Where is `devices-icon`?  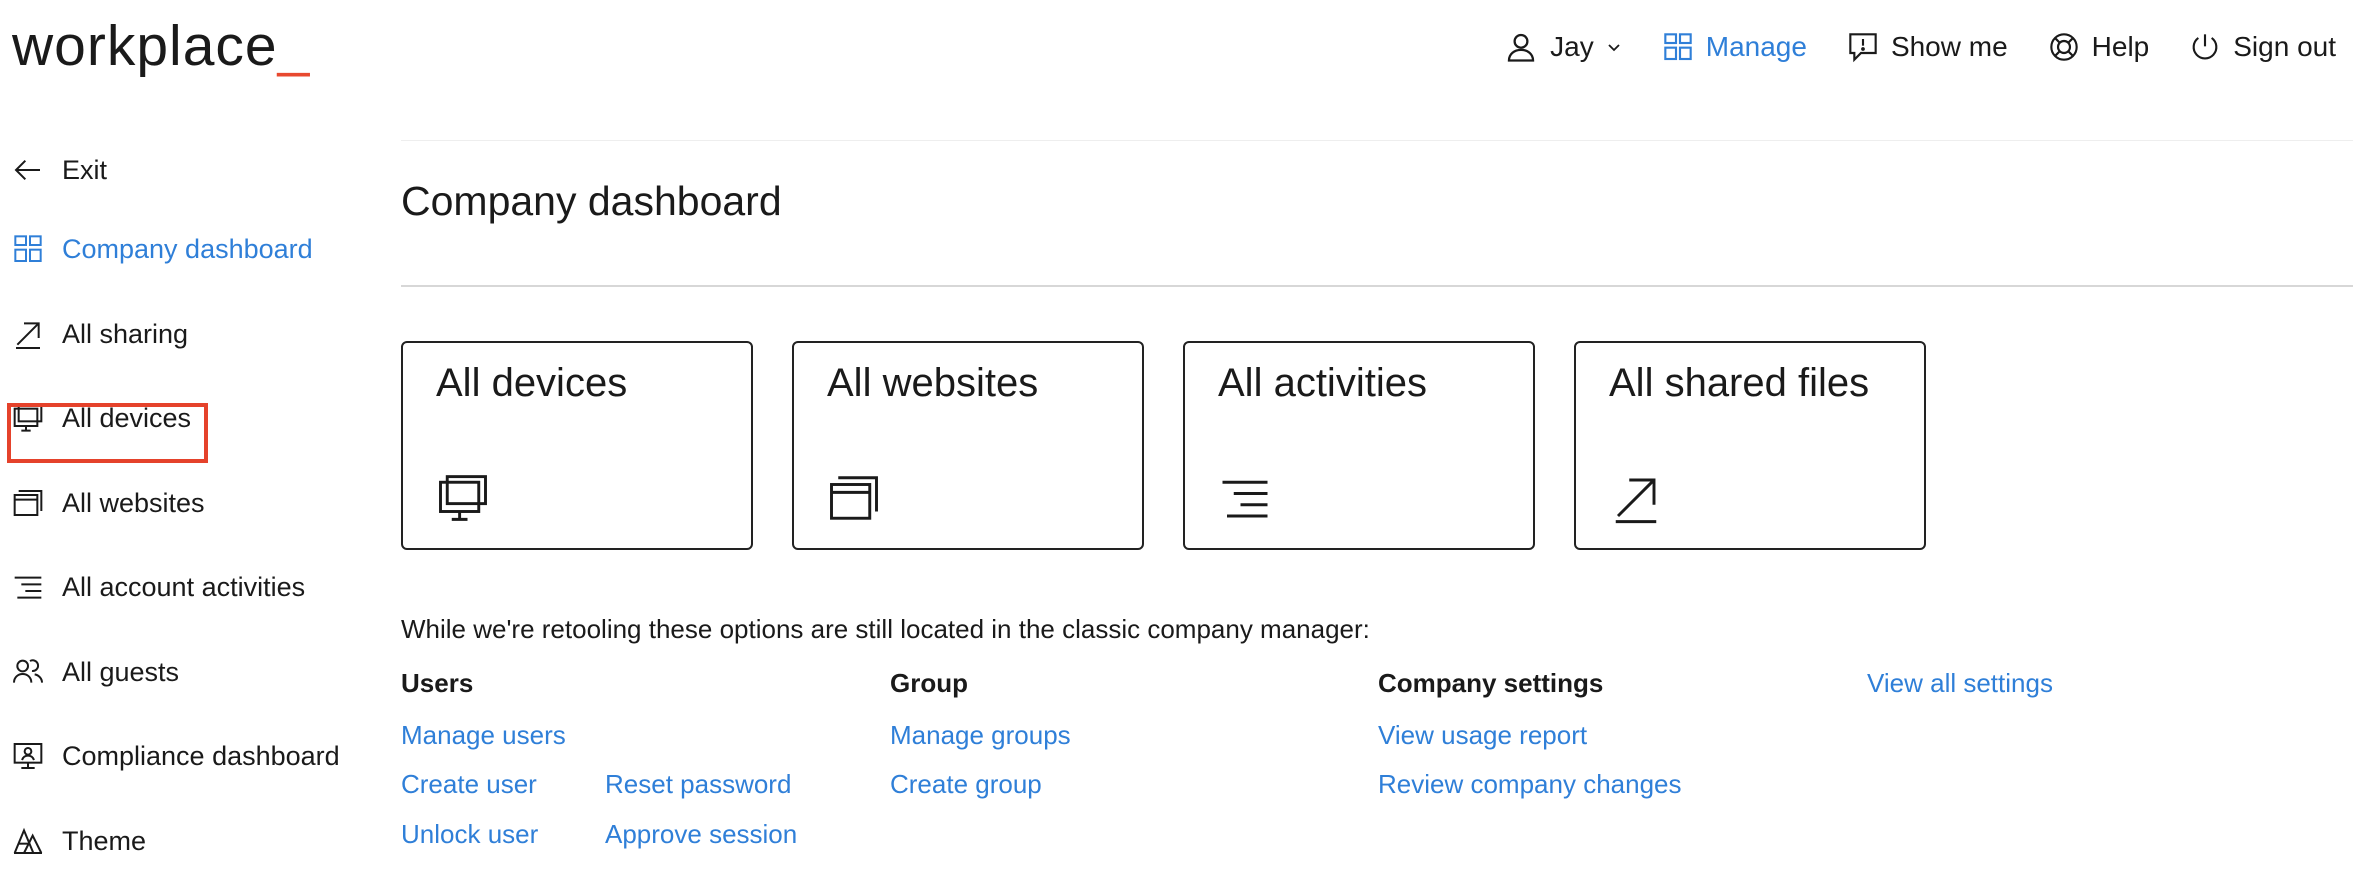 devices-icon is located at coordinates (463, 498).